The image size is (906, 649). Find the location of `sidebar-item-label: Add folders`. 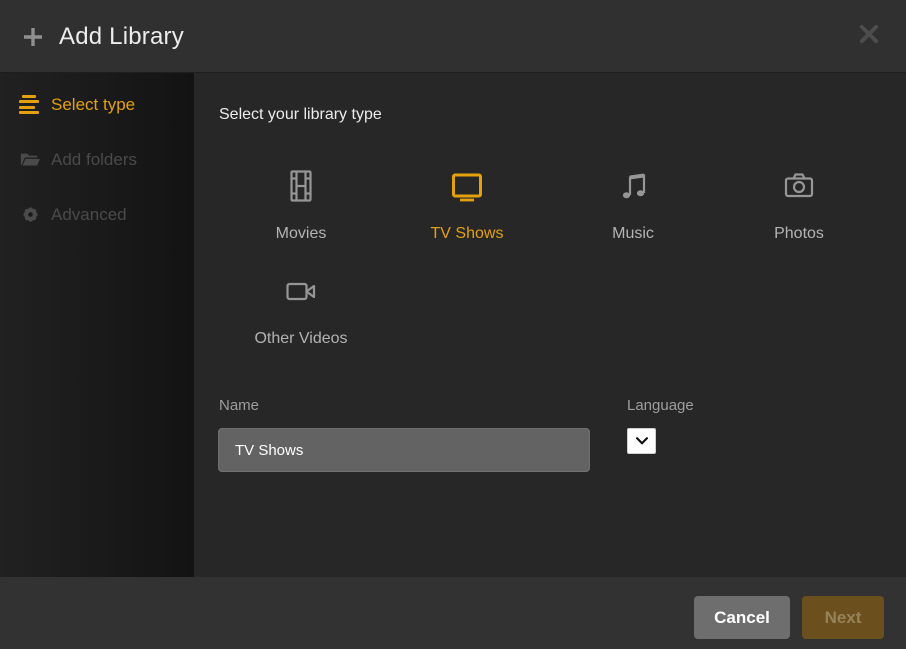

sidebar-item-label: Add folders is located at coordinates (94, 159).